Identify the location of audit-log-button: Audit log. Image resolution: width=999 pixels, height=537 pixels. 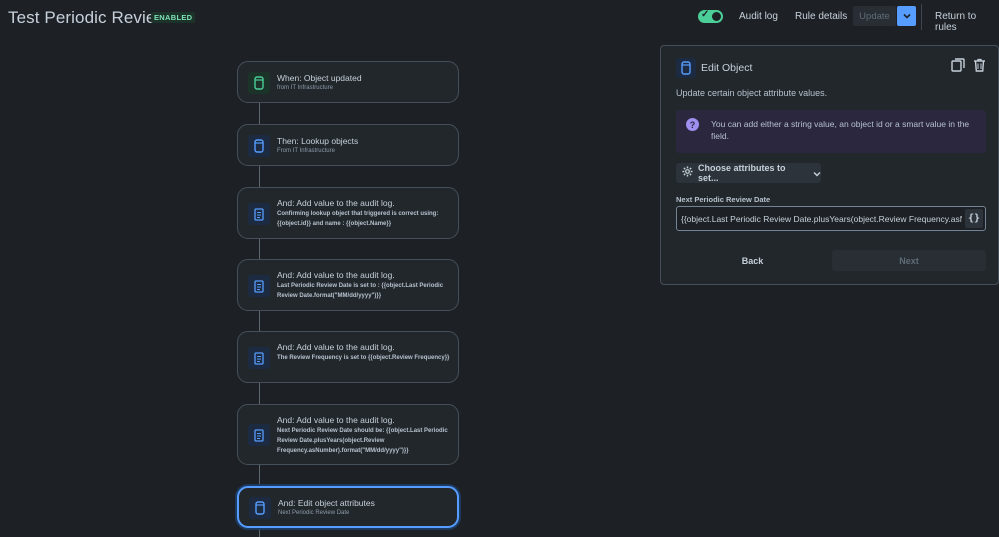
(758, 16).